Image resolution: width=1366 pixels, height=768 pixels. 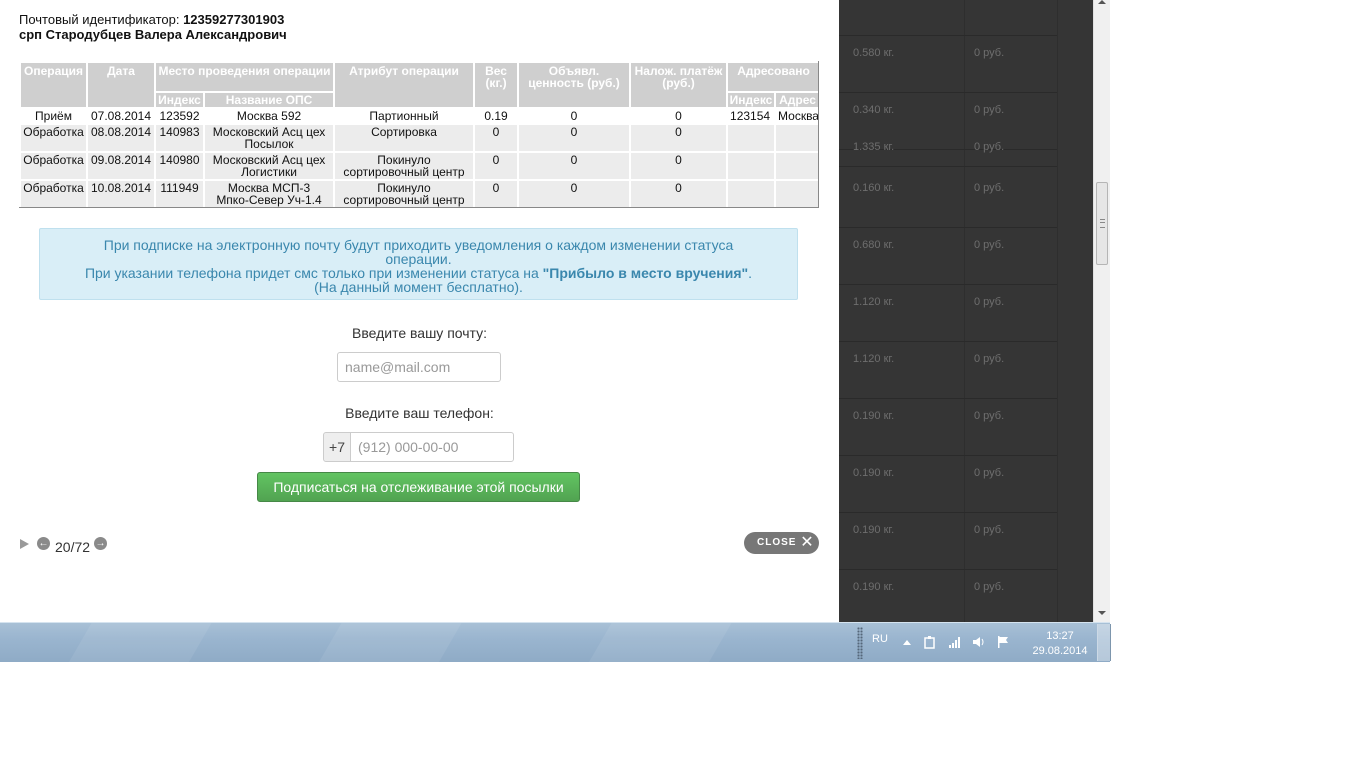 What do you see at coordinates (432, 447) in the screenshot?
I see `phone-field: (912) 000-00-00` at bounding box center [432, 447].